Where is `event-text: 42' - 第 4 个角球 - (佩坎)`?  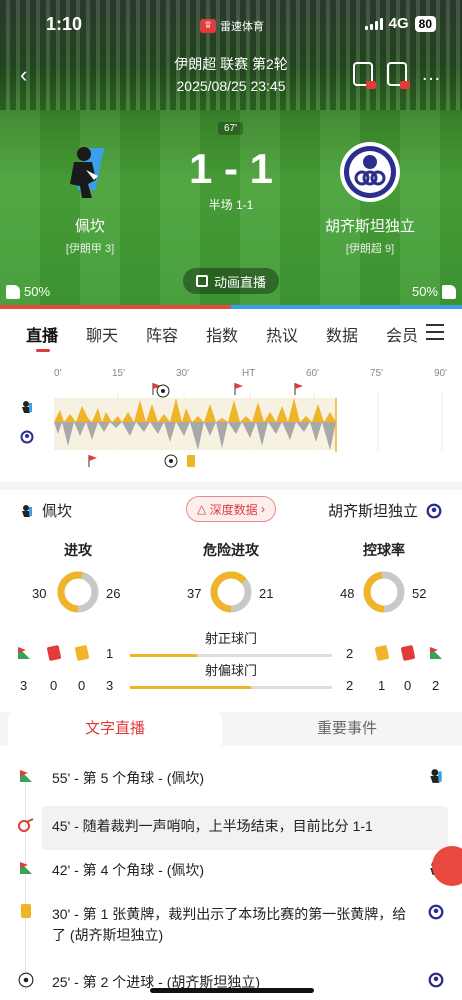
event-text: 42' - 第 4 个角球 - (佩坎) is located at coordinates (128, 870).